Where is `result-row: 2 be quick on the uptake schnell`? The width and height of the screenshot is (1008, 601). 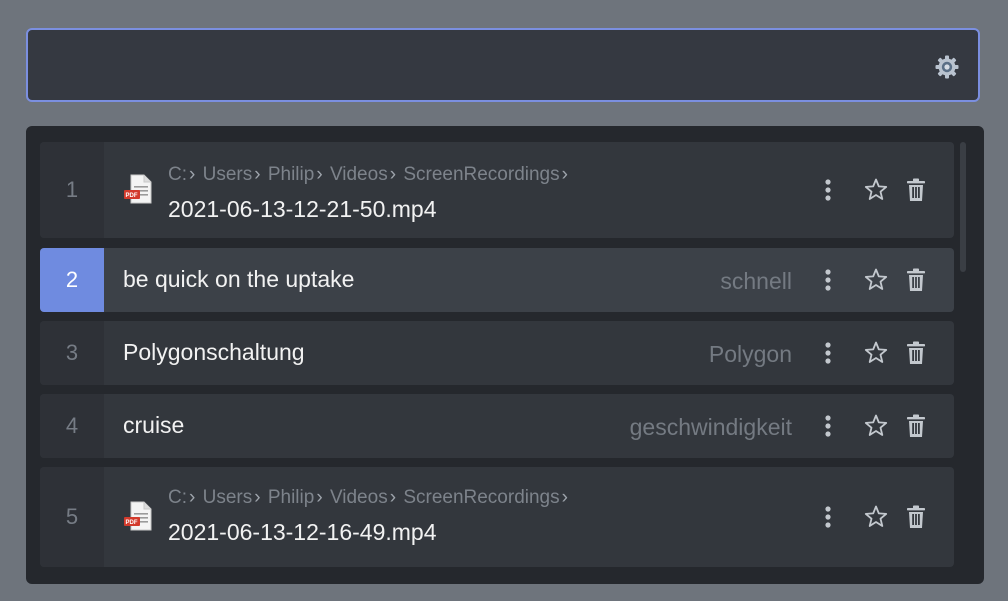 result-row: 2 be quick on the uptake schnell is located at coordinates (497, 280).